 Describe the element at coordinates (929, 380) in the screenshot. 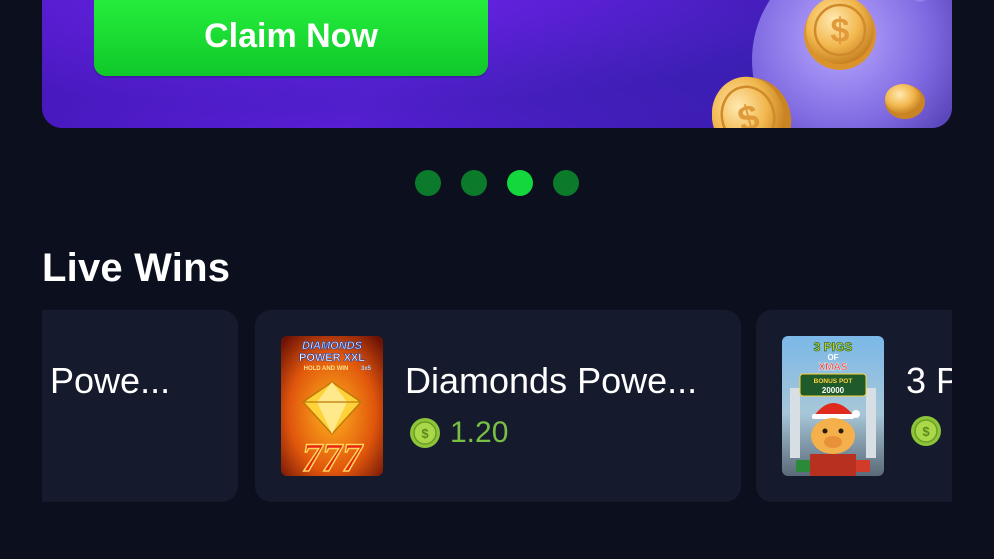

I see `game-name: 3 P` at that location.